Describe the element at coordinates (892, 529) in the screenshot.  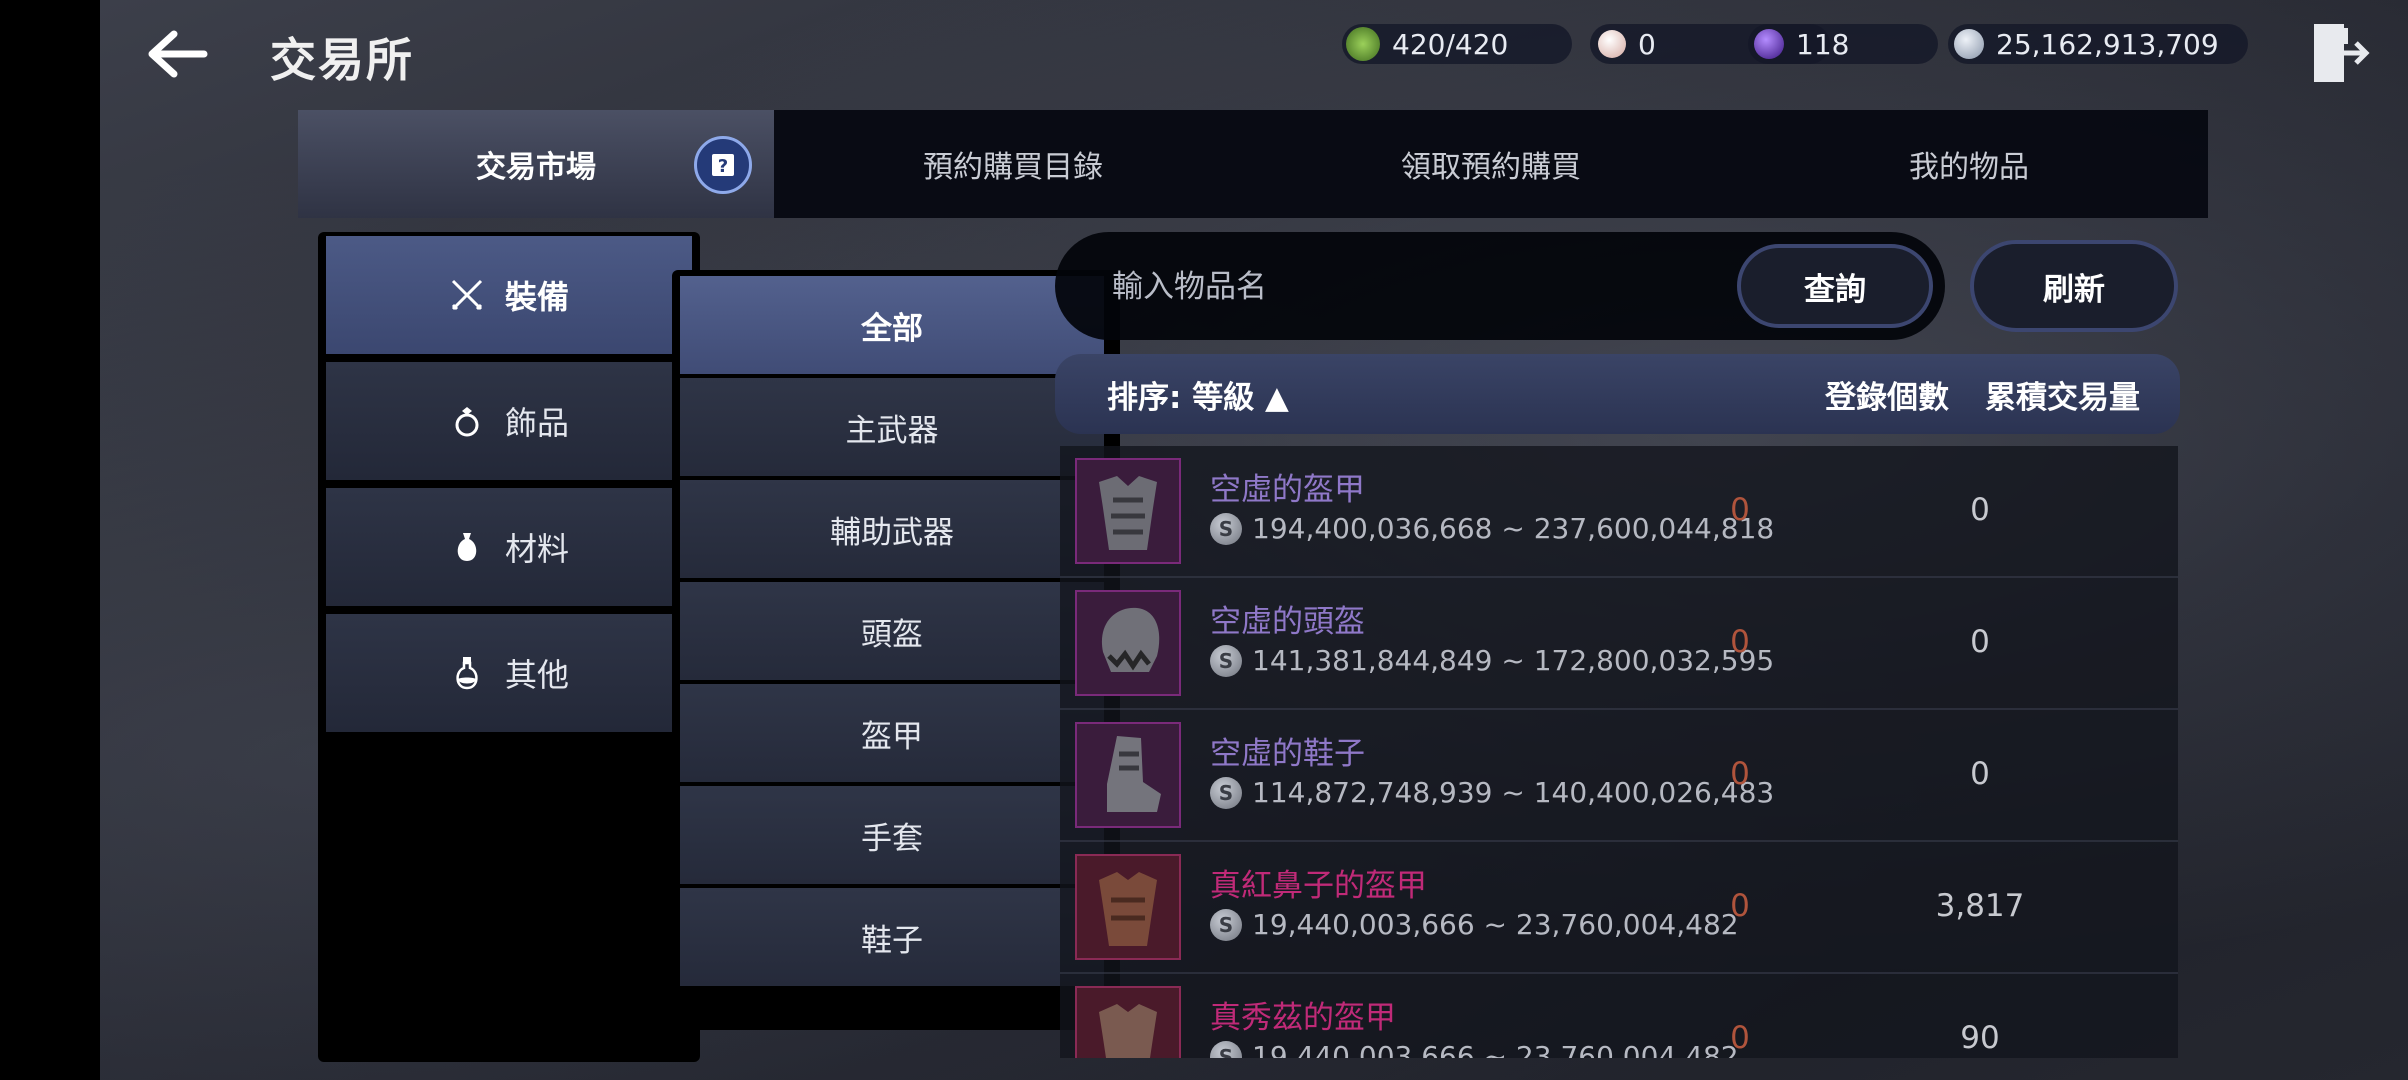
I see `subcategory-sub-weapon: 輔助武器` at that location.